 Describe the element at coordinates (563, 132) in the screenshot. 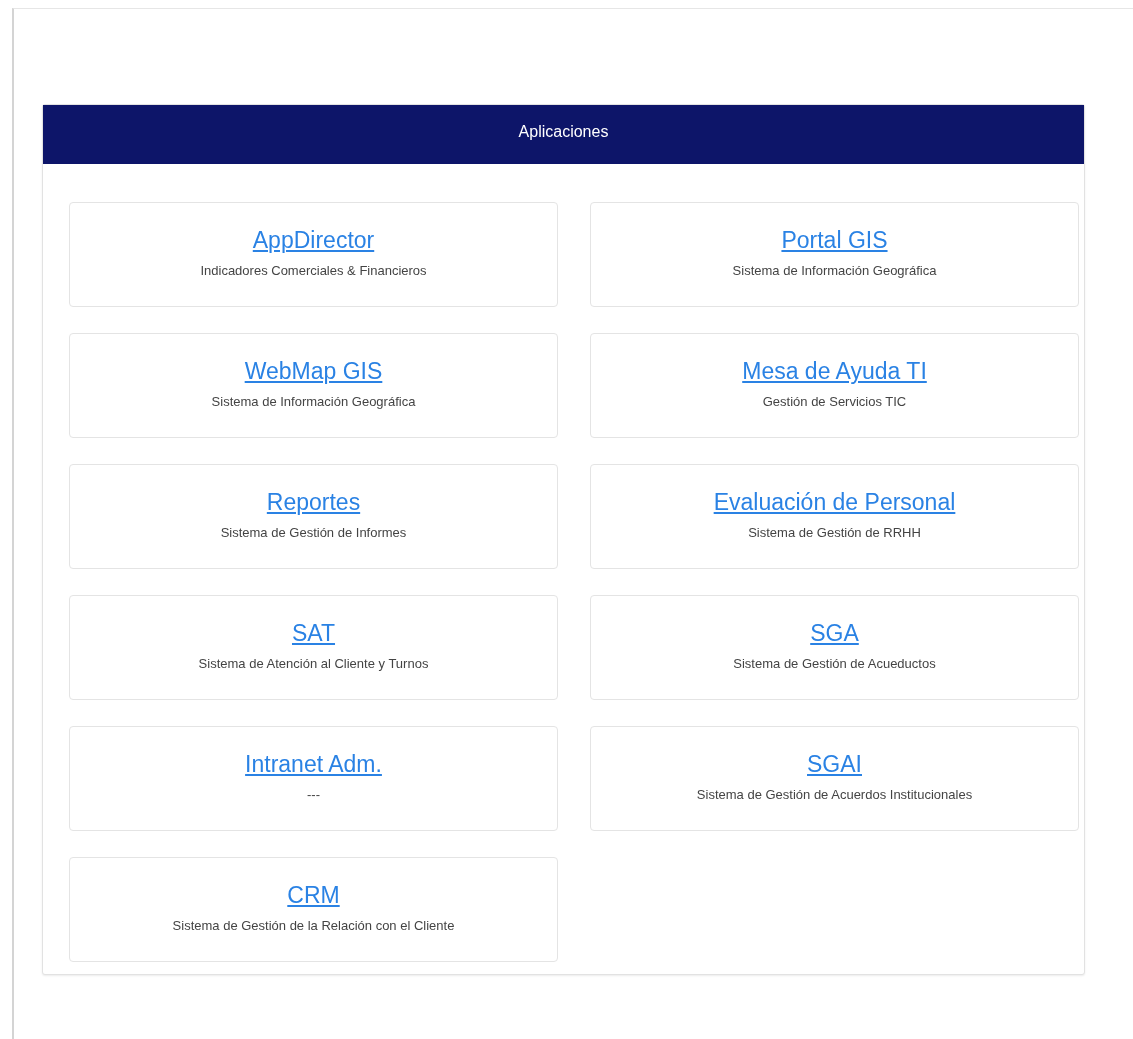

I see `panel-title: Aplicaciones` at that location.